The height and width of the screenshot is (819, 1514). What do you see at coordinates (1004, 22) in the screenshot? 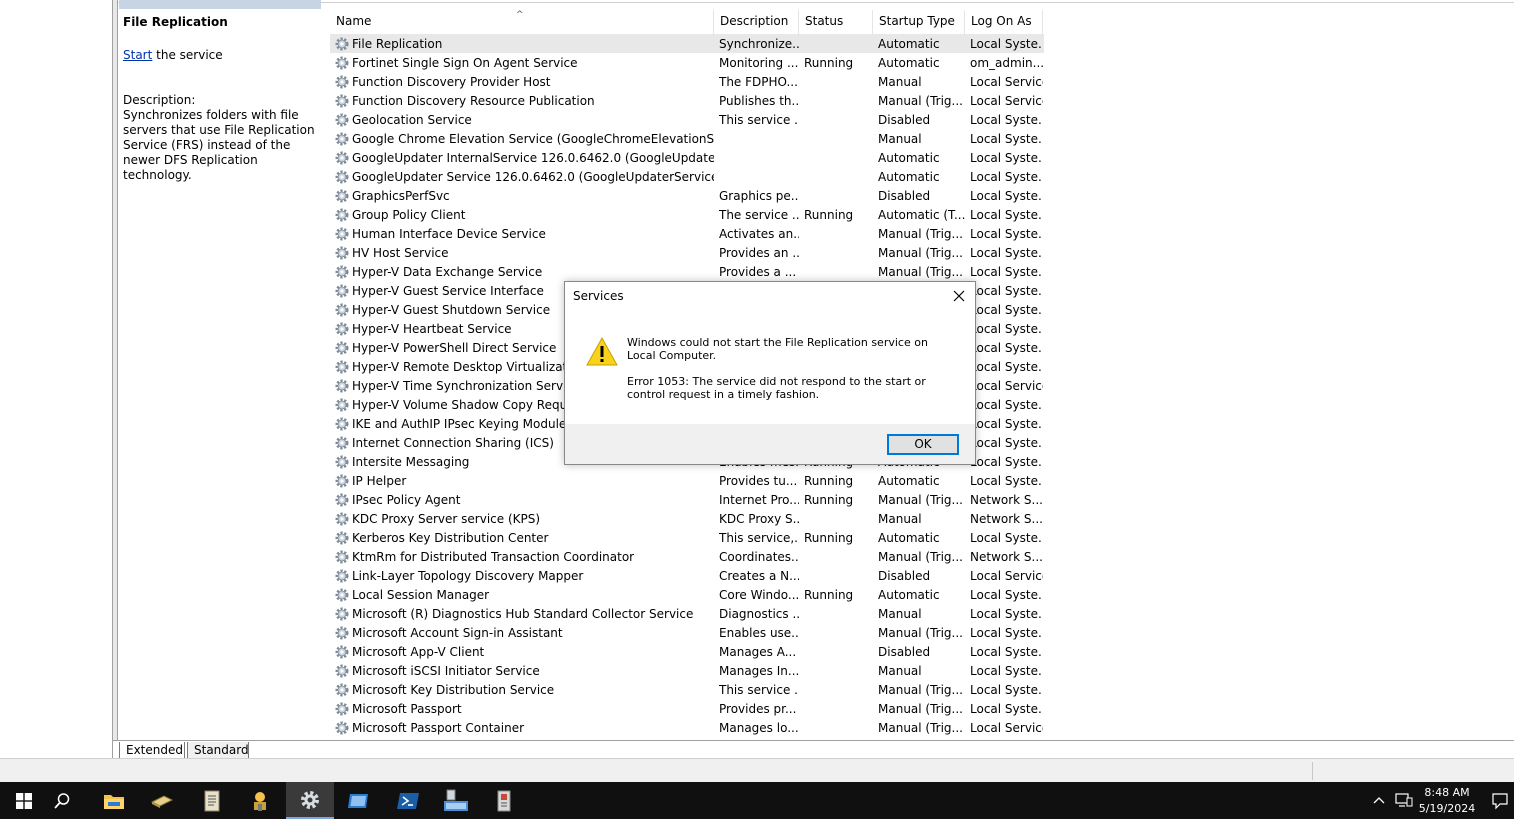
I see `column-header-log-on-as: Log On As` at bounding box center [1004, 22].